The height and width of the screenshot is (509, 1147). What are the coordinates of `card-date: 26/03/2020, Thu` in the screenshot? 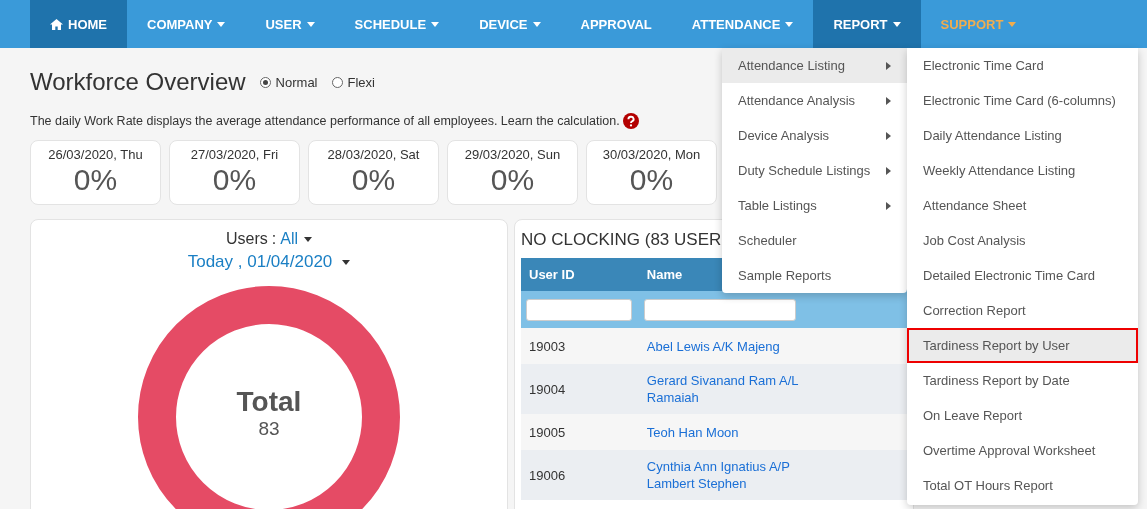 It's located at (95, 154).